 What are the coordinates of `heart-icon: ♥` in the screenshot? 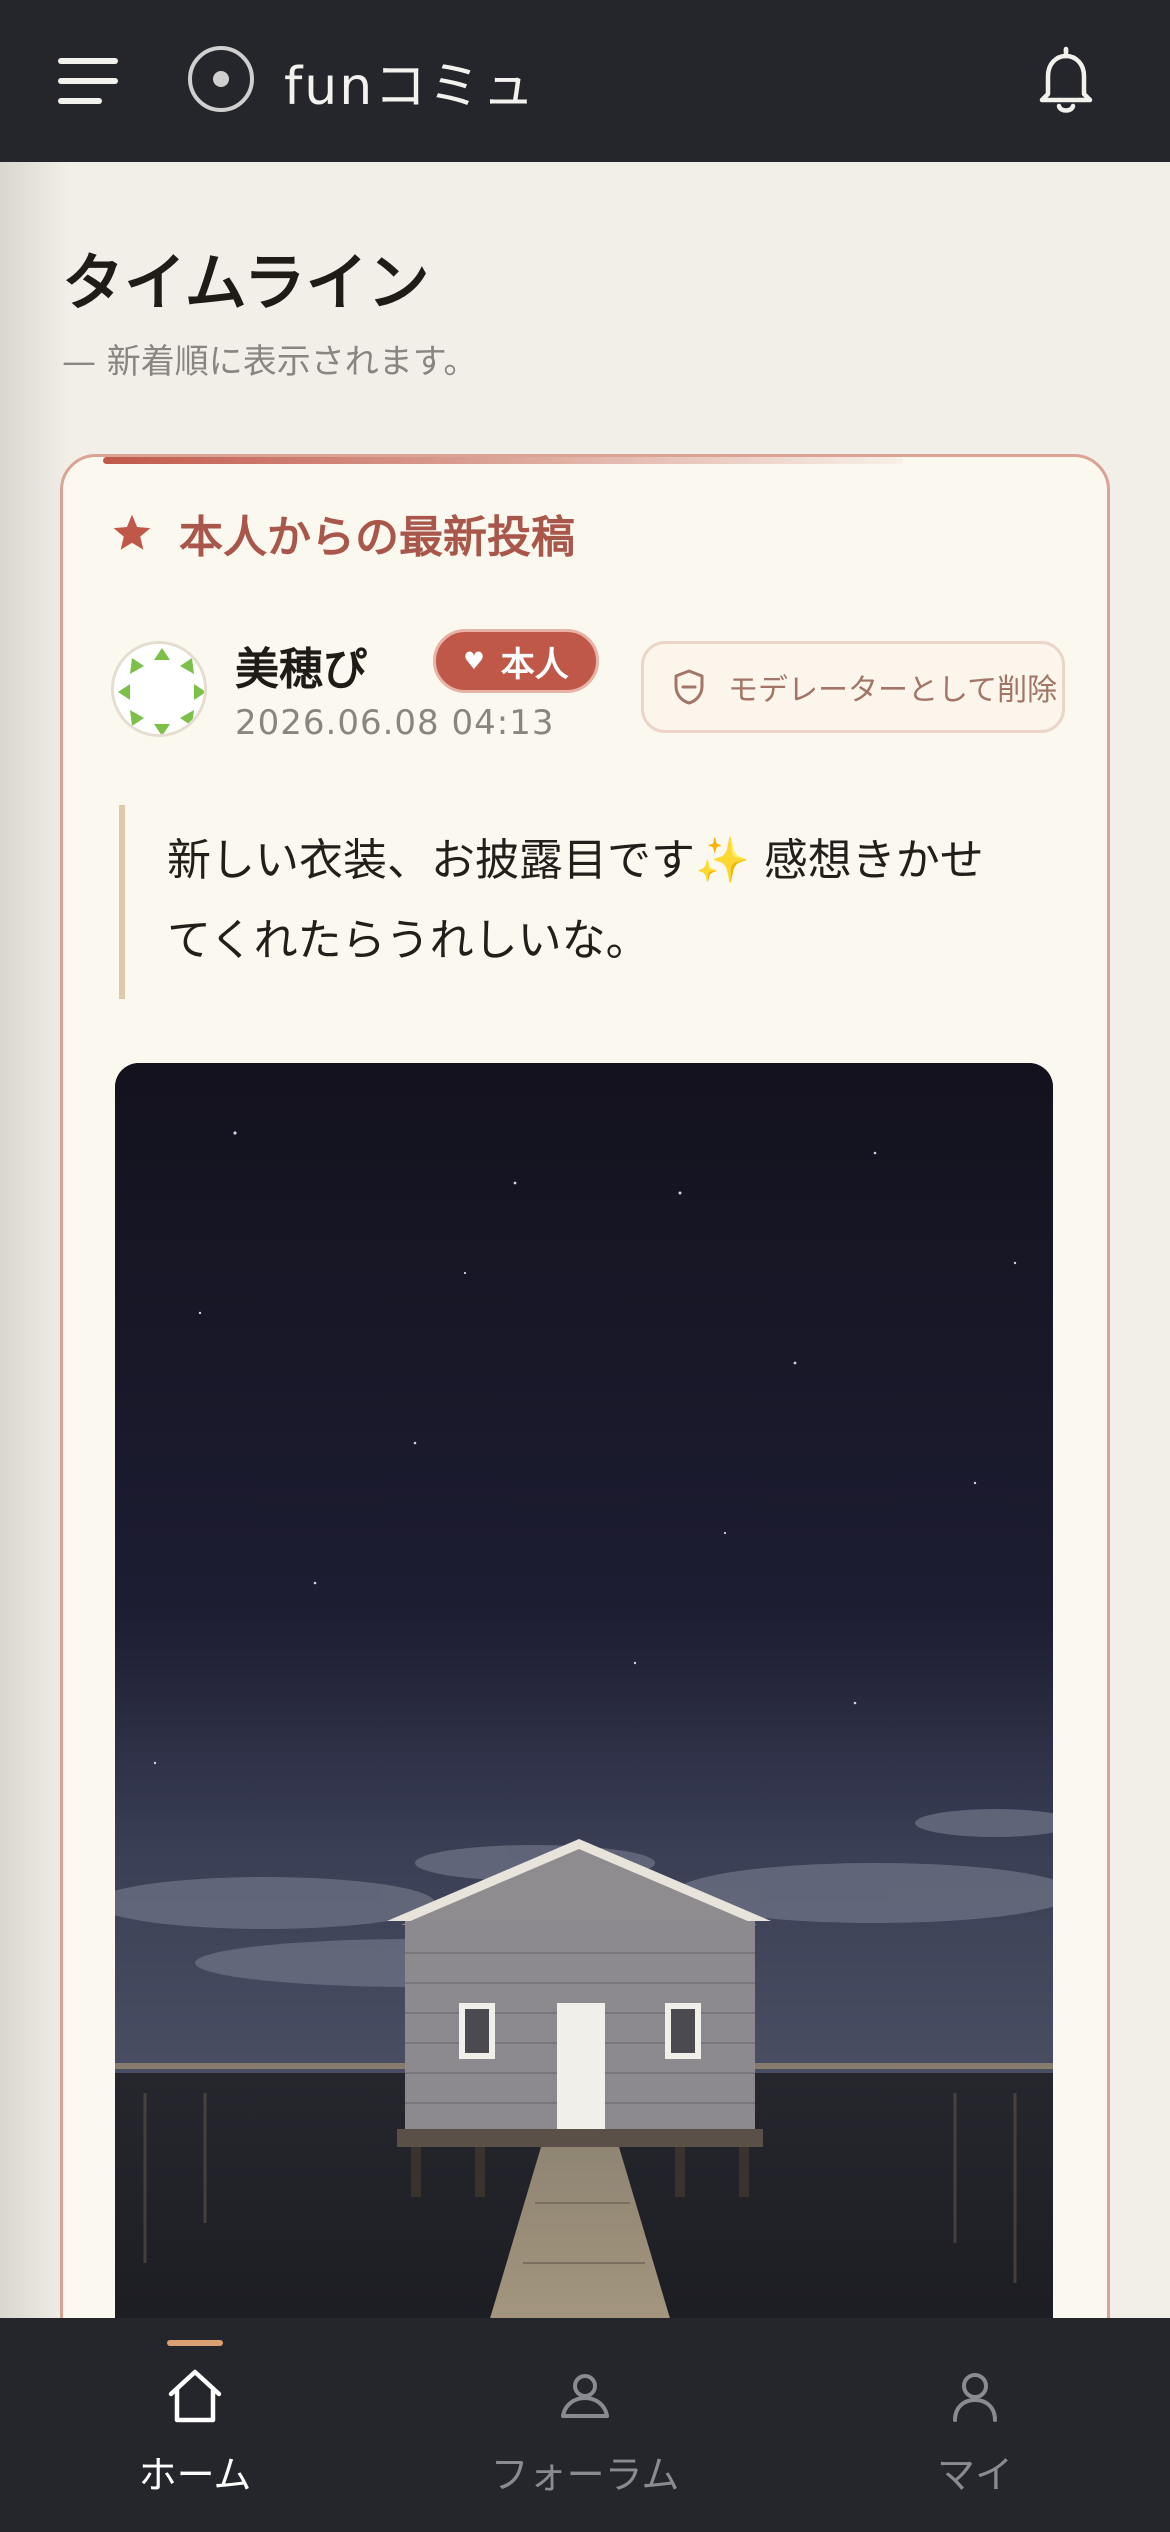 It's located at (474, 661).